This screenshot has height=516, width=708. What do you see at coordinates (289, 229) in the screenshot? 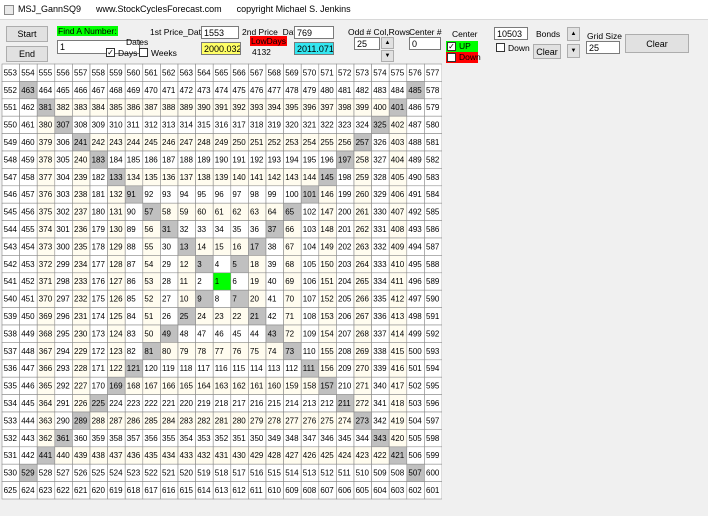
I see `grid-cell-value: 66` at bounding box center [289, 229].